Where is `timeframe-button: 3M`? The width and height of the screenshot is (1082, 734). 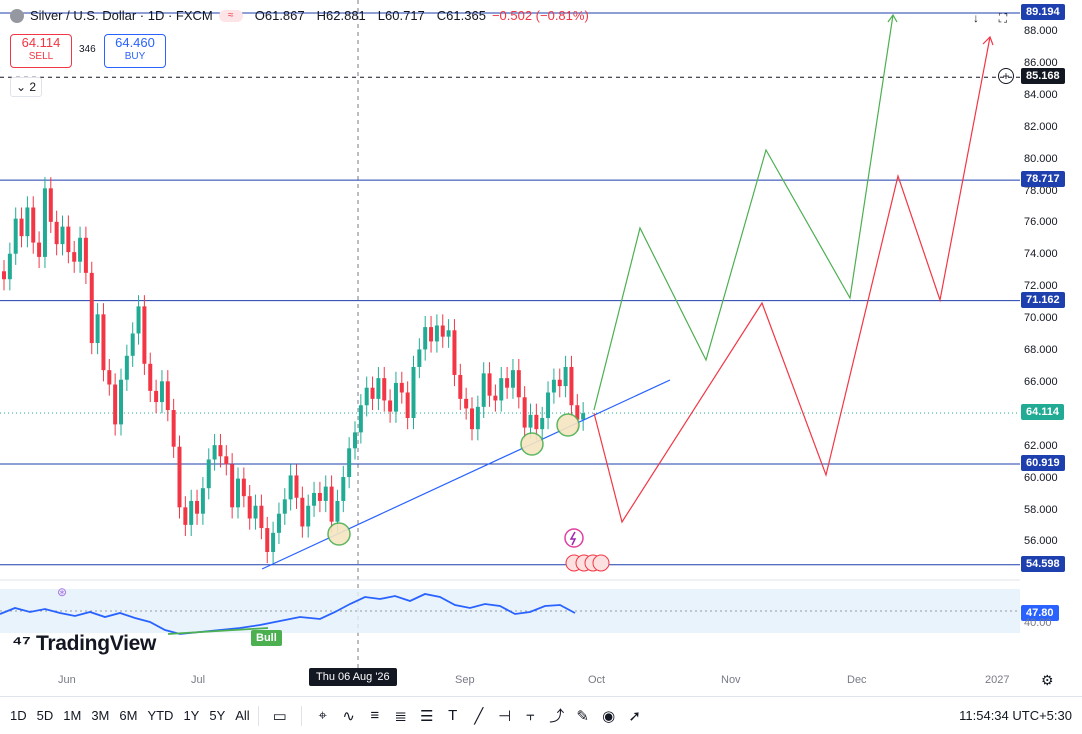 timeframe-button: 3M is located at coordinates (100, 715).